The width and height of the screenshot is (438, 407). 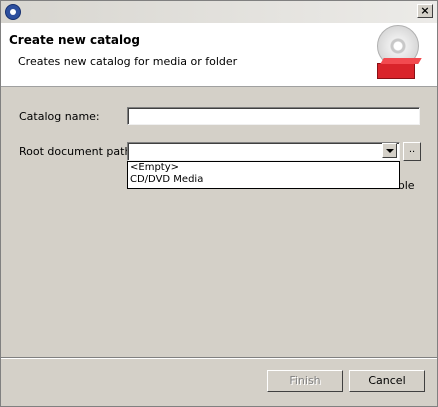 I want to click on dropdown-option-empty: <Empty>, so click(x=263, y=168).